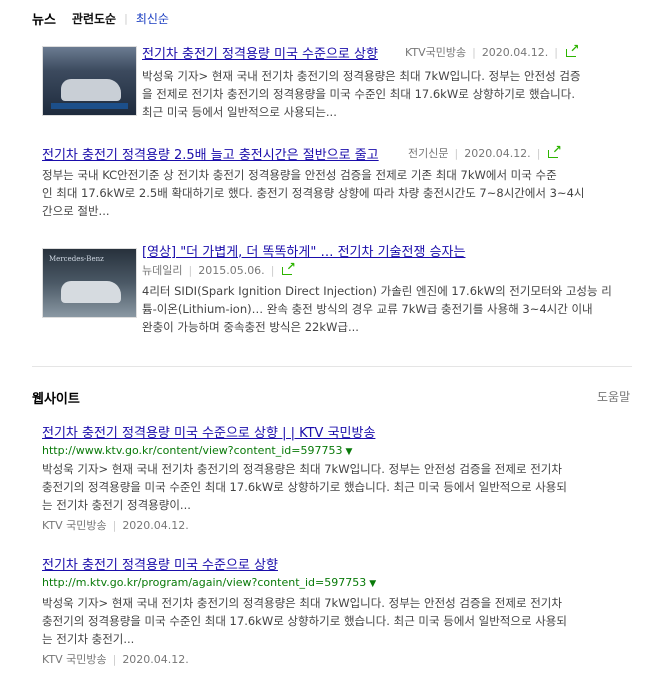  I want to click on thumbnail-caption-bar, so click(89, 106).